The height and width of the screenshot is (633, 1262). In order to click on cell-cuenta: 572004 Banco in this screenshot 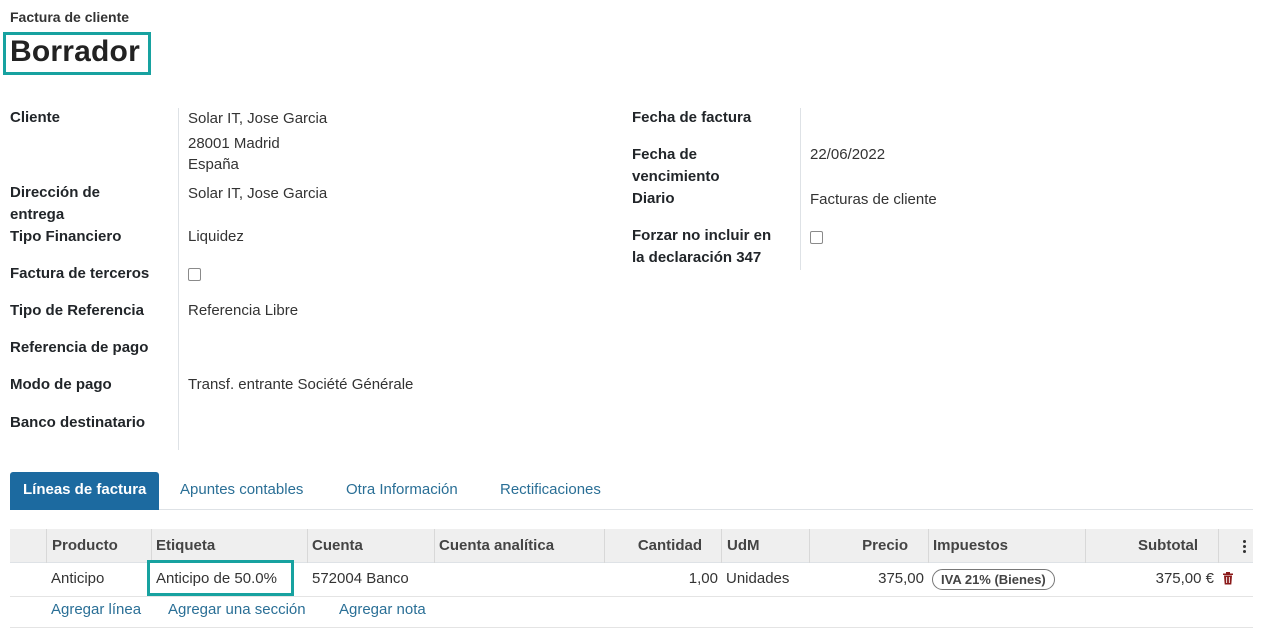, I will do `click(360, 580)`.